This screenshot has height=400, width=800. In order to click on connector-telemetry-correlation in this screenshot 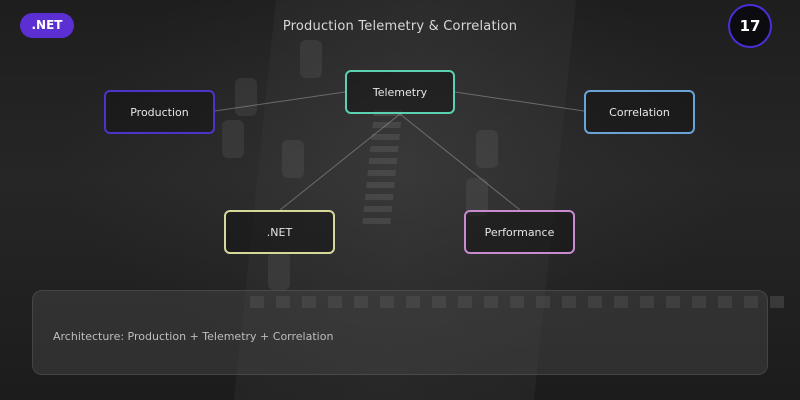, I will do `click(519, 101)`.